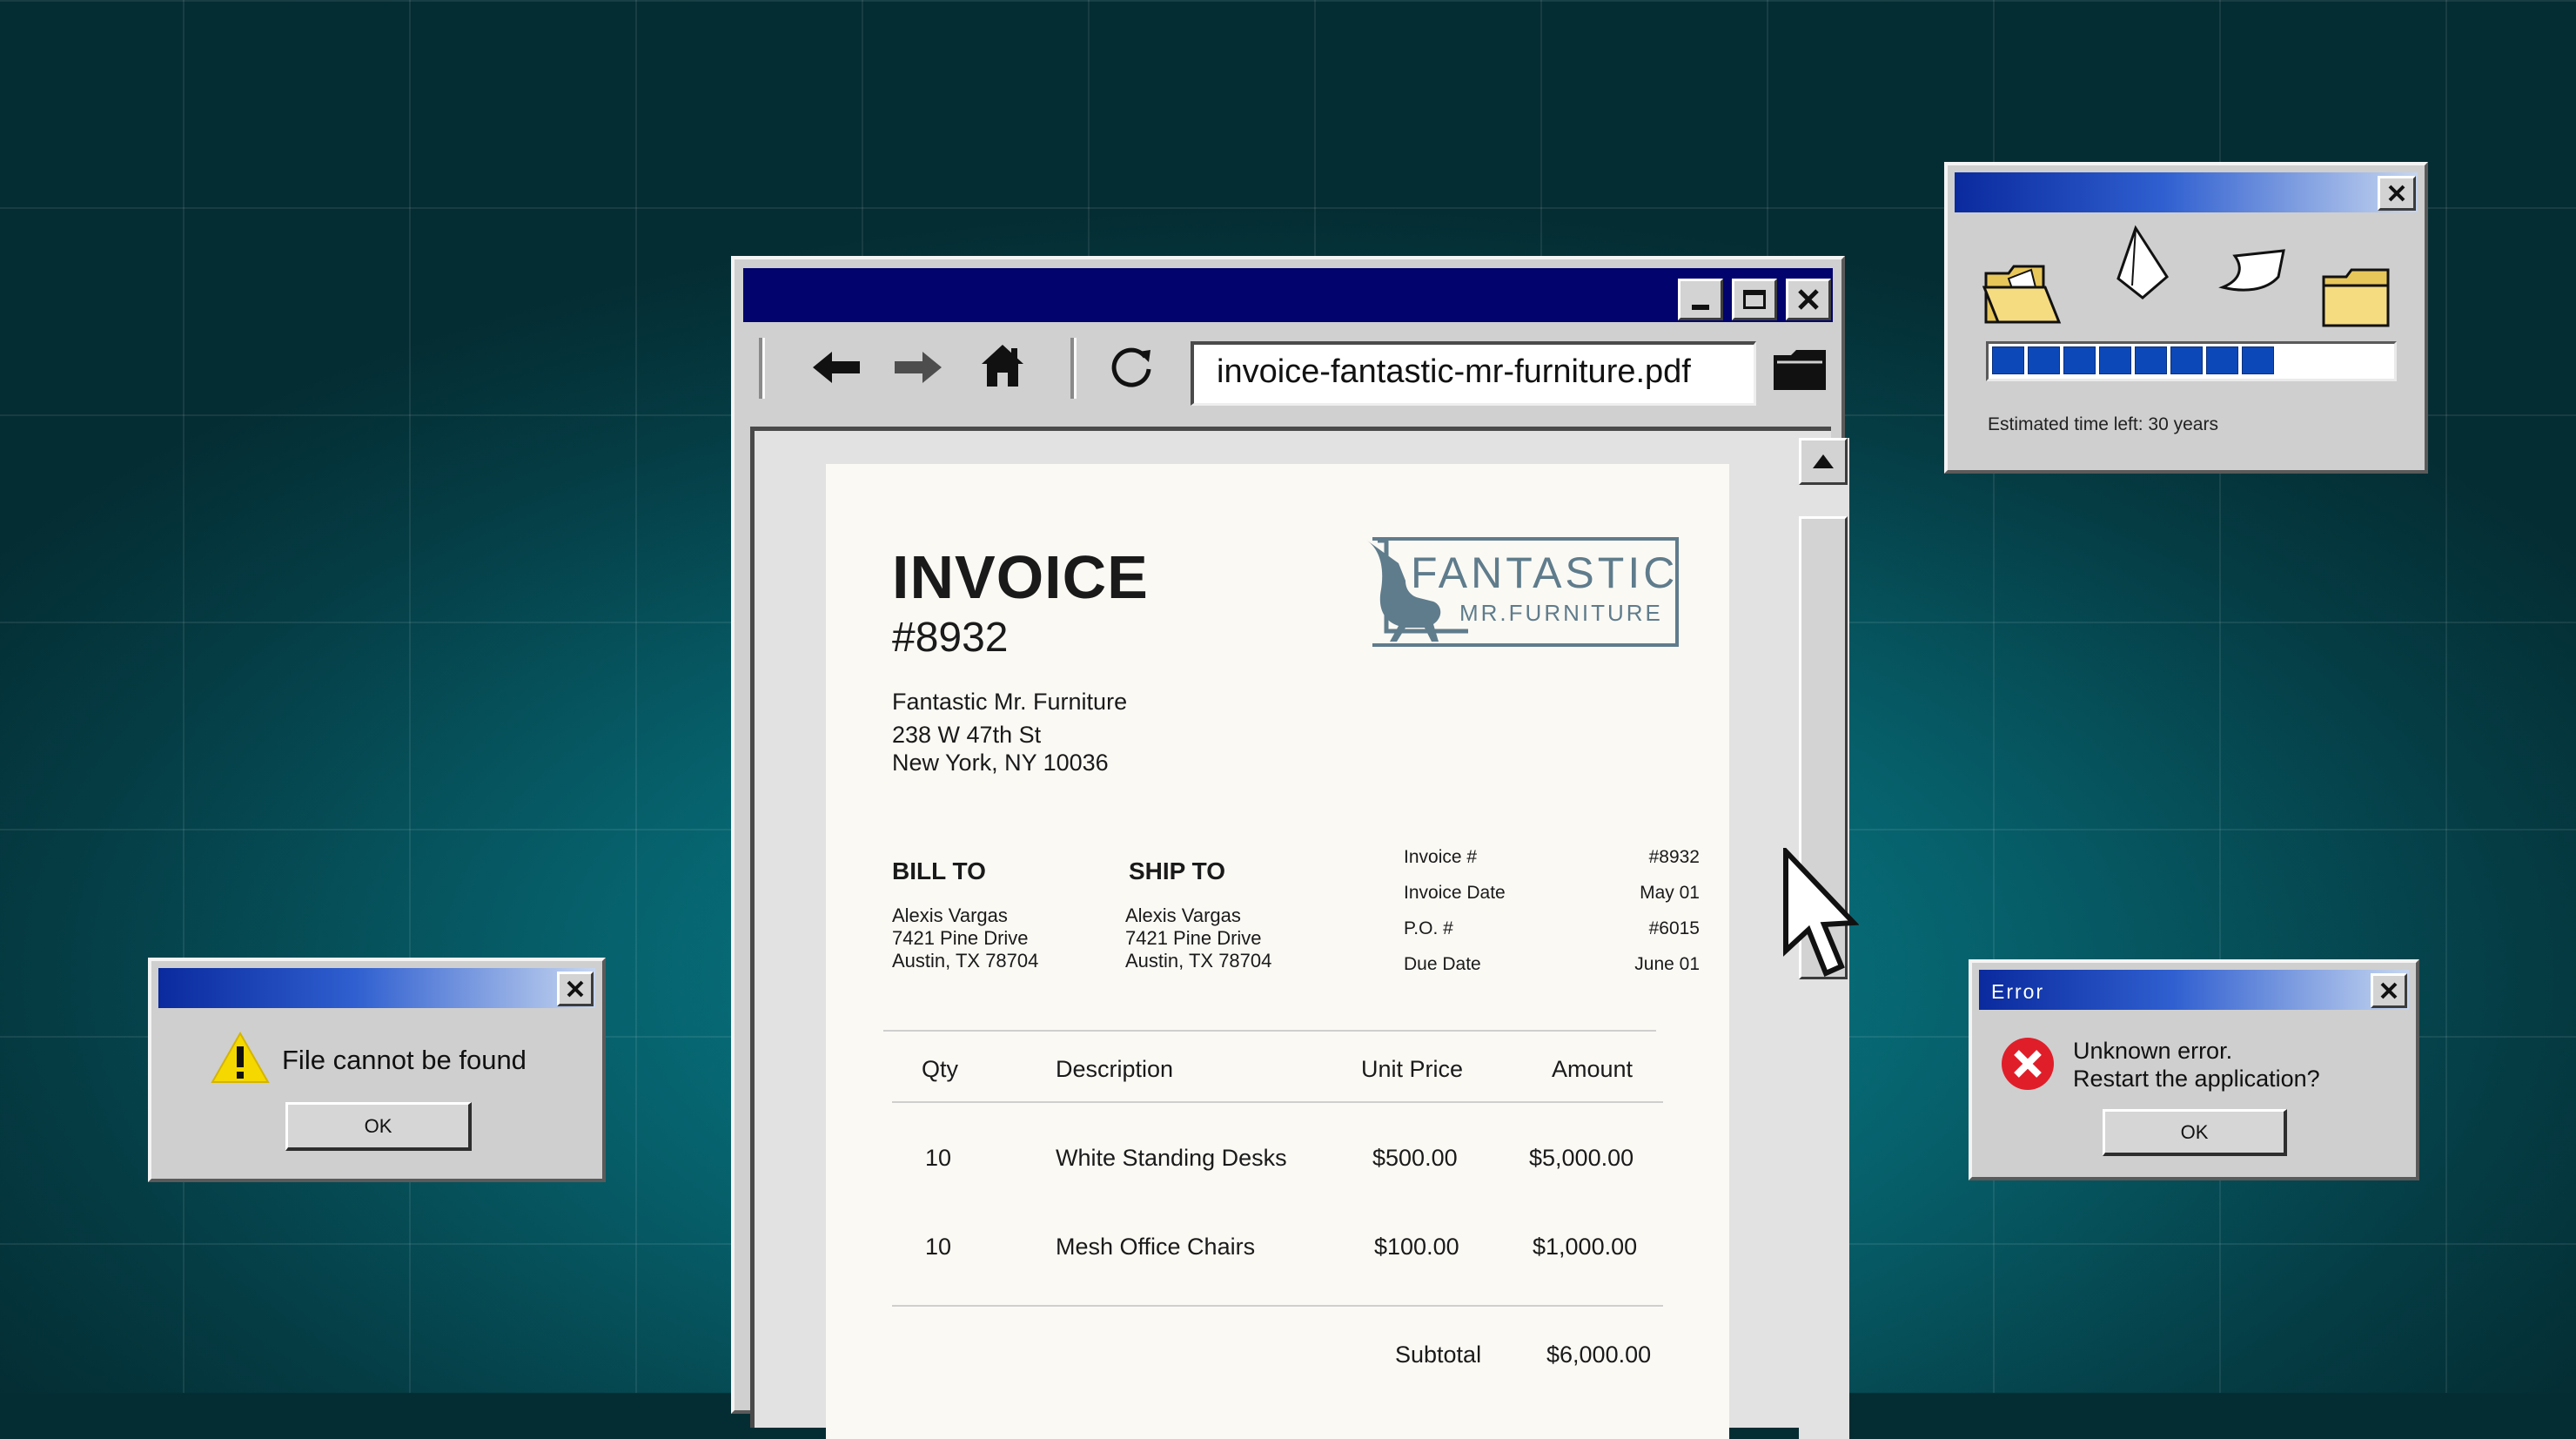 This screenshot has width=2576, height=1439. I want to click on logo-text-secondary: MR.FURNITURE, so click(1561, 613).